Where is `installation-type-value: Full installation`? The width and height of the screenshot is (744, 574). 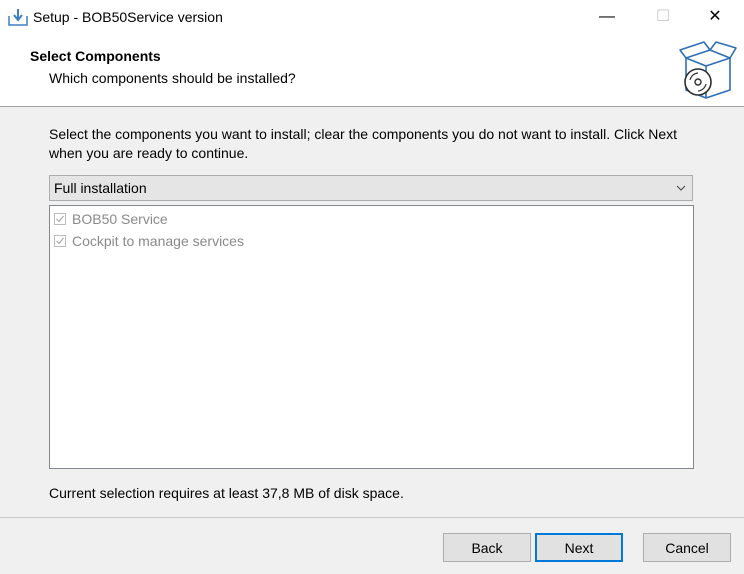
installation-type-value: Full installation is located at coordinates (100, 188).